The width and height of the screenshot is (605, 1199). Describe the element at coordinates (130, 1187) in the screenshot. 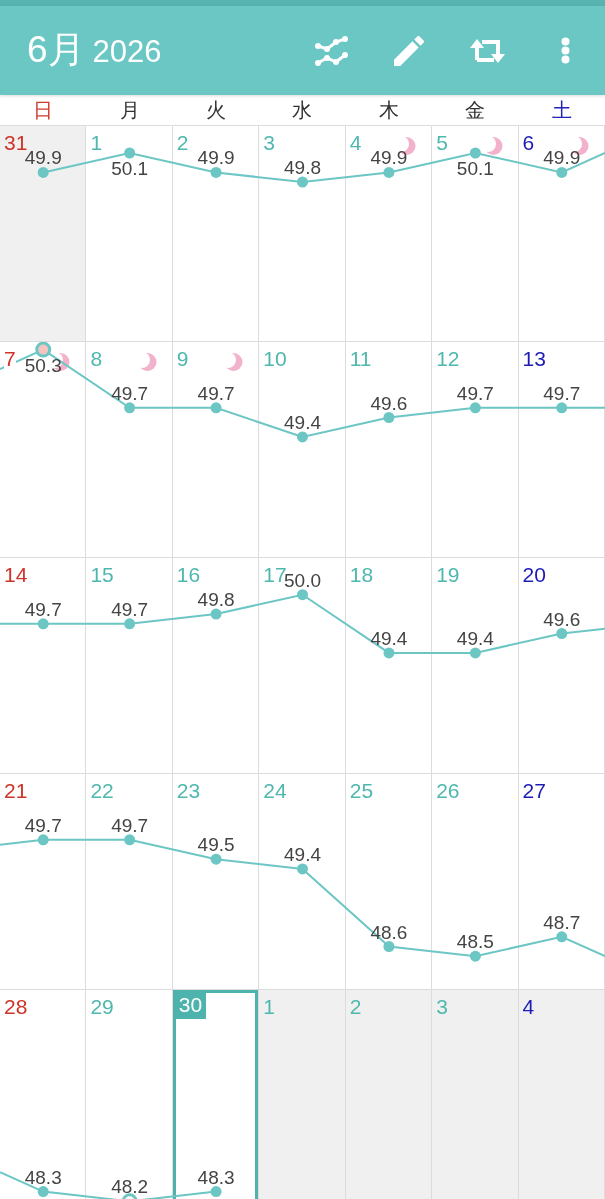

I see `weight-label: 48.2` at that location.